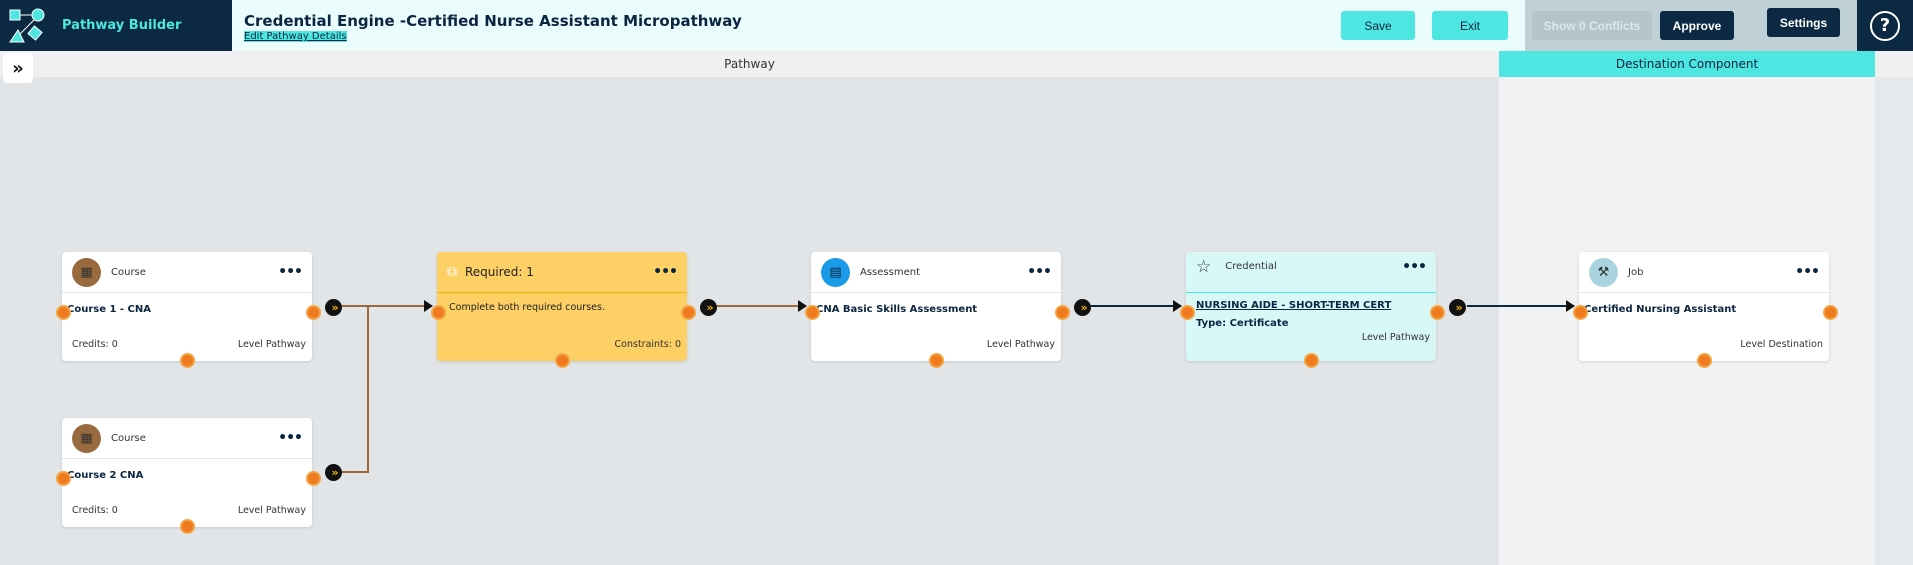  I want to click on card-name: CNA Basic Skills Assessment, so click(897, 309).